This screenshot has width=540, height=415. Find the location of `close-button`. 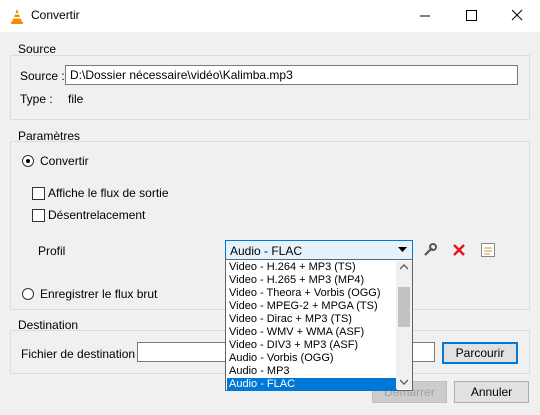

close-button is located at coordinates (517, 16).